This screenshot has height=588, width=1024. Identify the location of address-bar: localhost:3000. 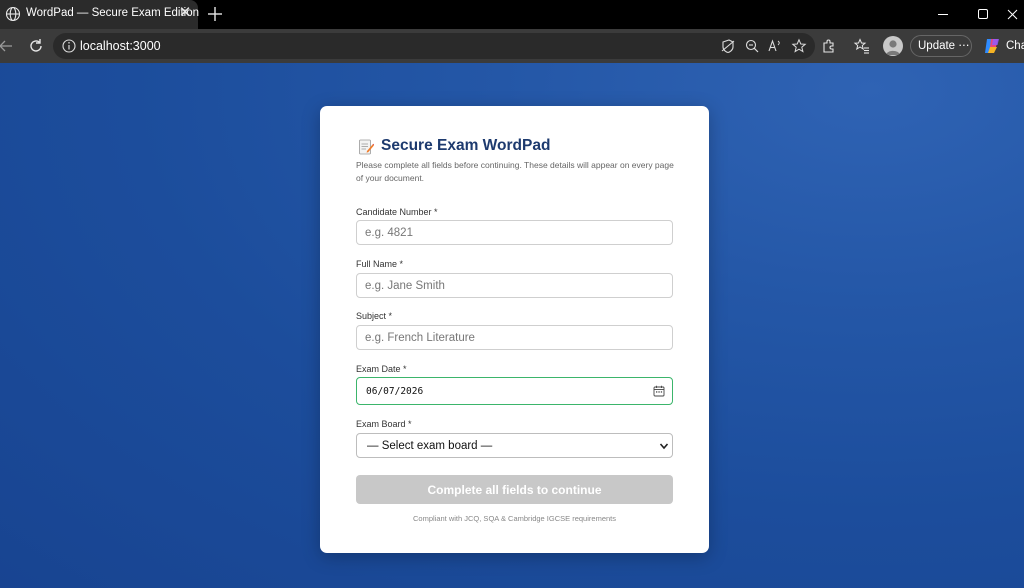
(434, 46).